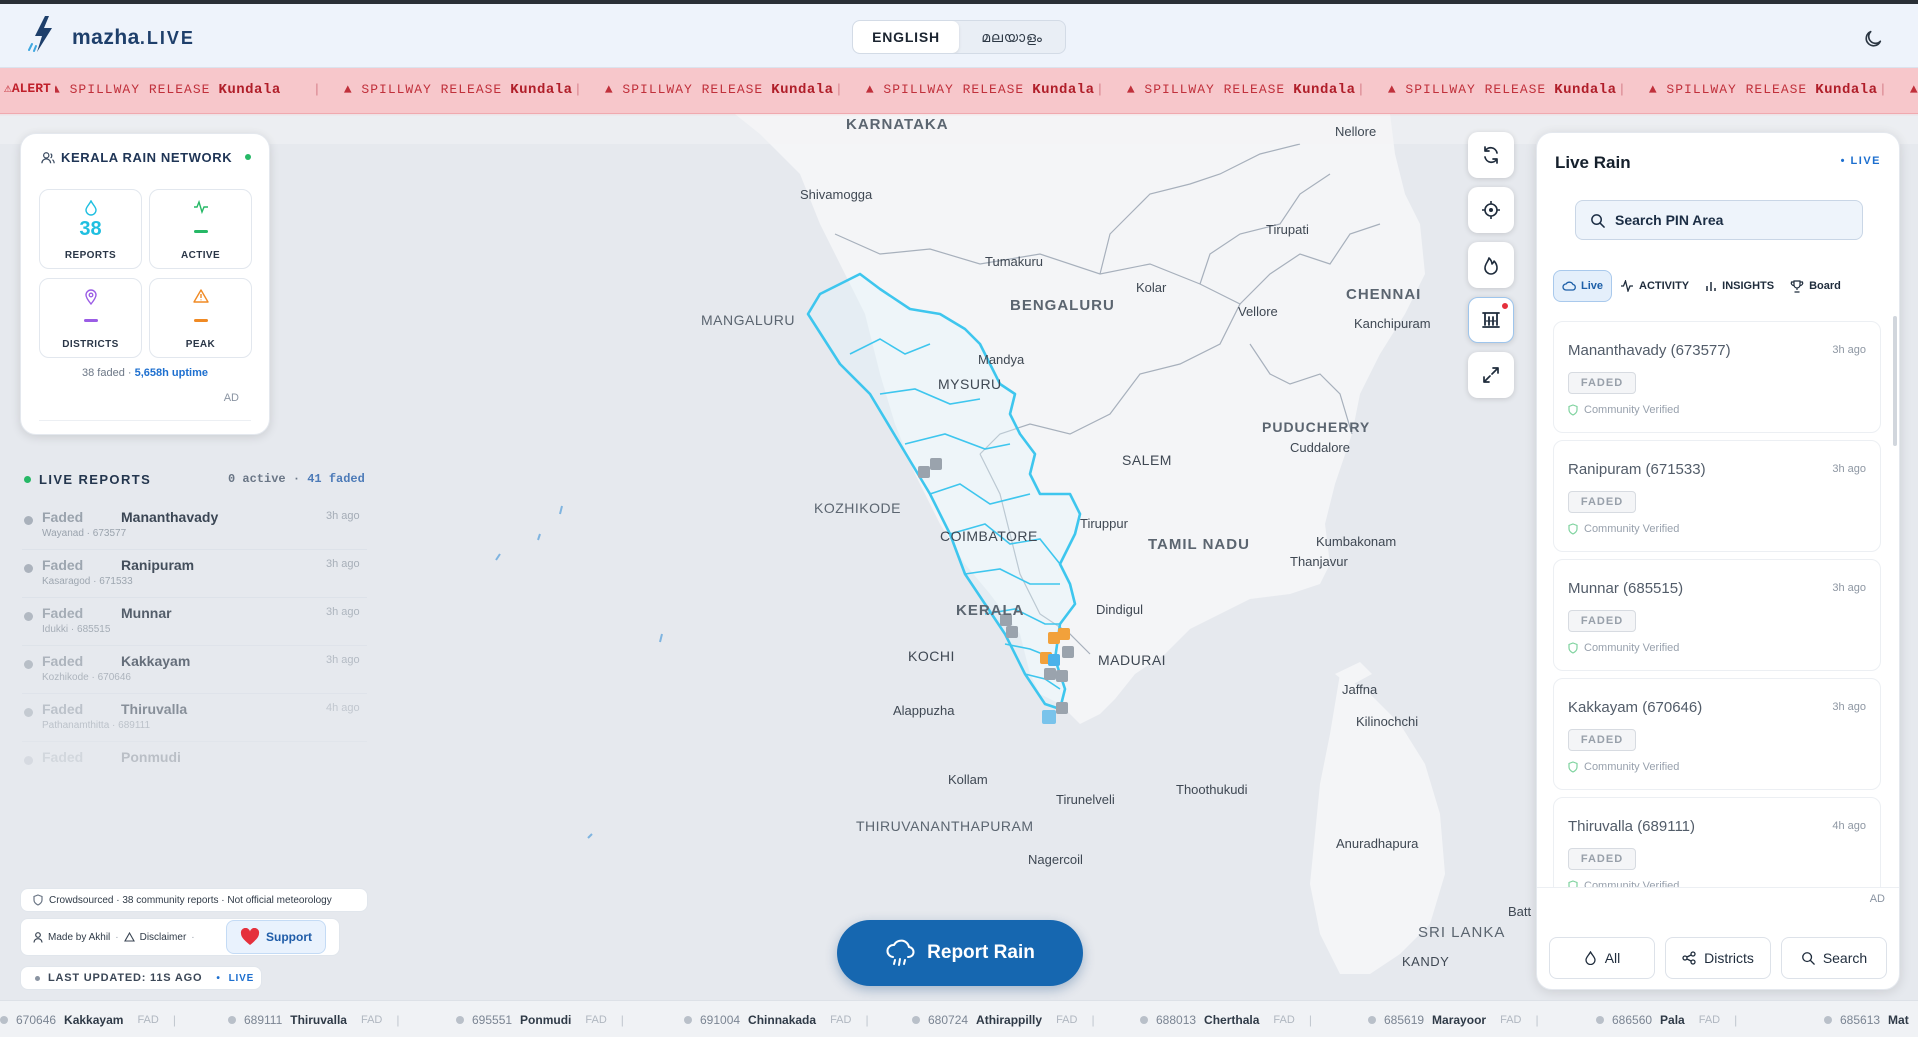 Image resolution: width=1918 pixels, height=1037 pixels. Describe the element at coordinates (1718, 958) in the screenshot. I see `filter-districts-button: Districts` at that location.